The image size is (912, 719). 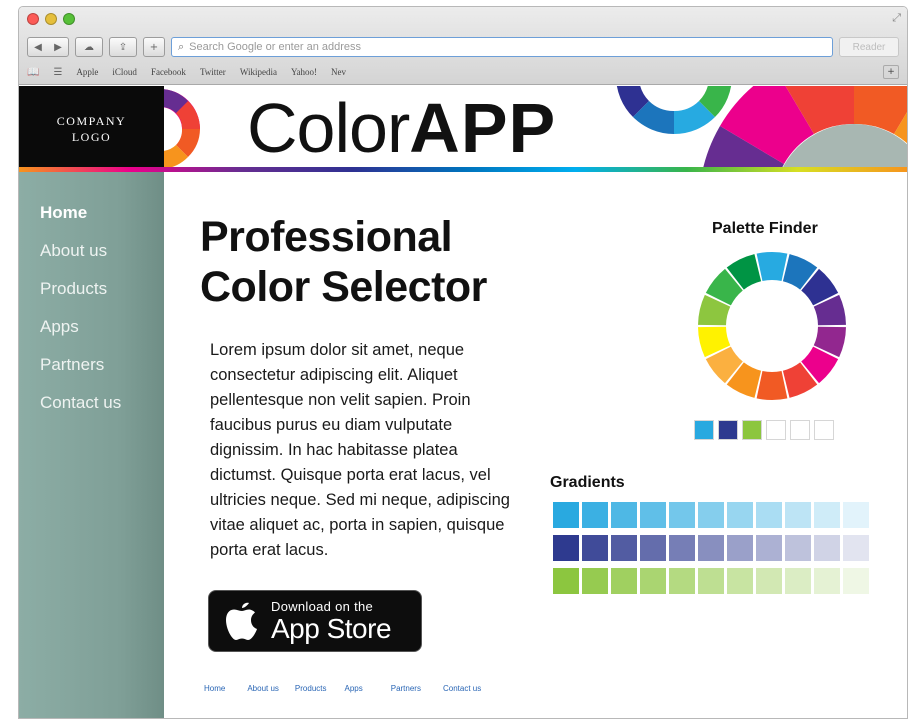 I want to click on app-store-big-label: App Store, so click(x=331, y=628).